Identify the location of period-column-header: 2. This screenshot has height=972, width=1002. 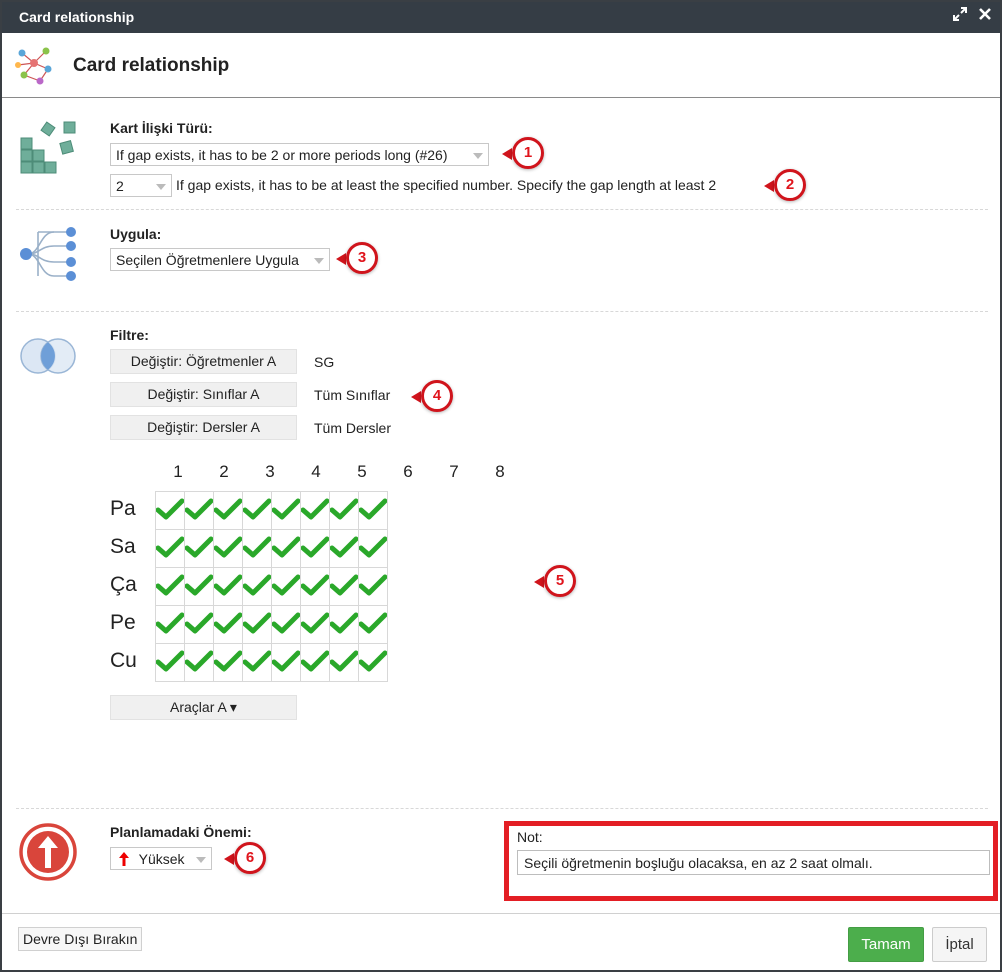
(224, 472).